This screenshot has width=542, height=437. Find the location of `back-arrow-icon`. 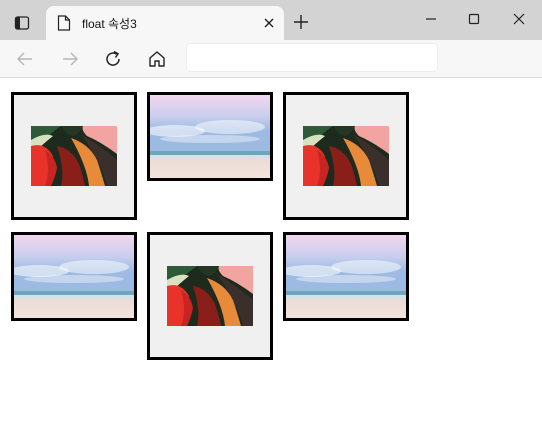

back-arrow-icon is located at coordinates (25, 59).